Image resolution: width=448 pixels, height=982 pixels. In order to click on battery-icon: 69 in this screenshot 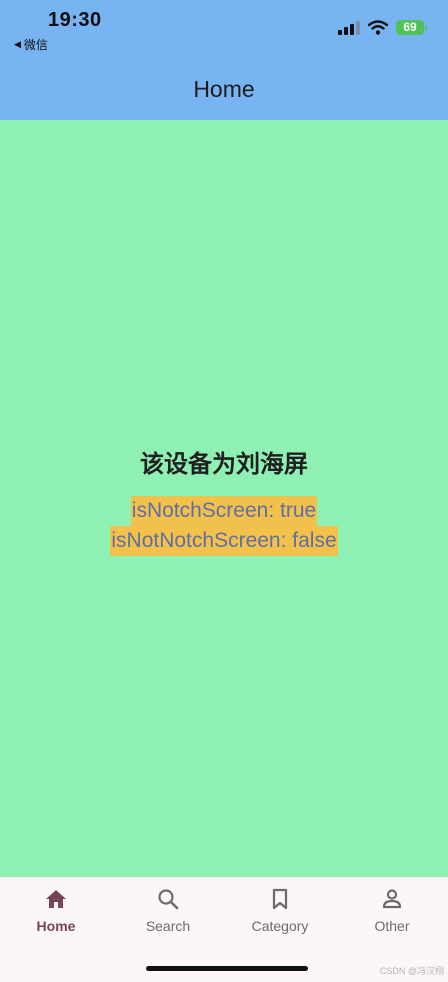, I will do `click(411, 27)`.